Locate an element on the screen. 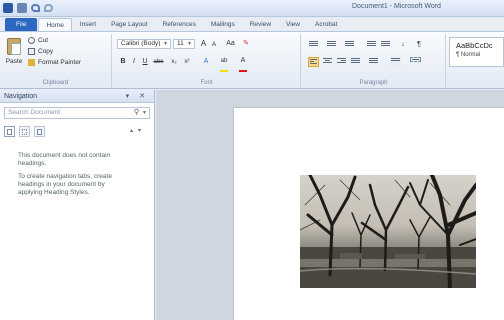 This screenshot has height=320, width=504. align-center-icon is located at coordinates (327, 60).